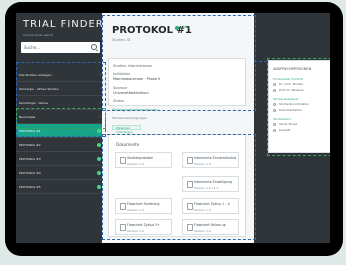 The width and height of the screenshot is (346, 265). Describe the element at coordinates (30, 187) in the screenshot. I see `sidebar-item-label: PROTOKOL #5` at that location.